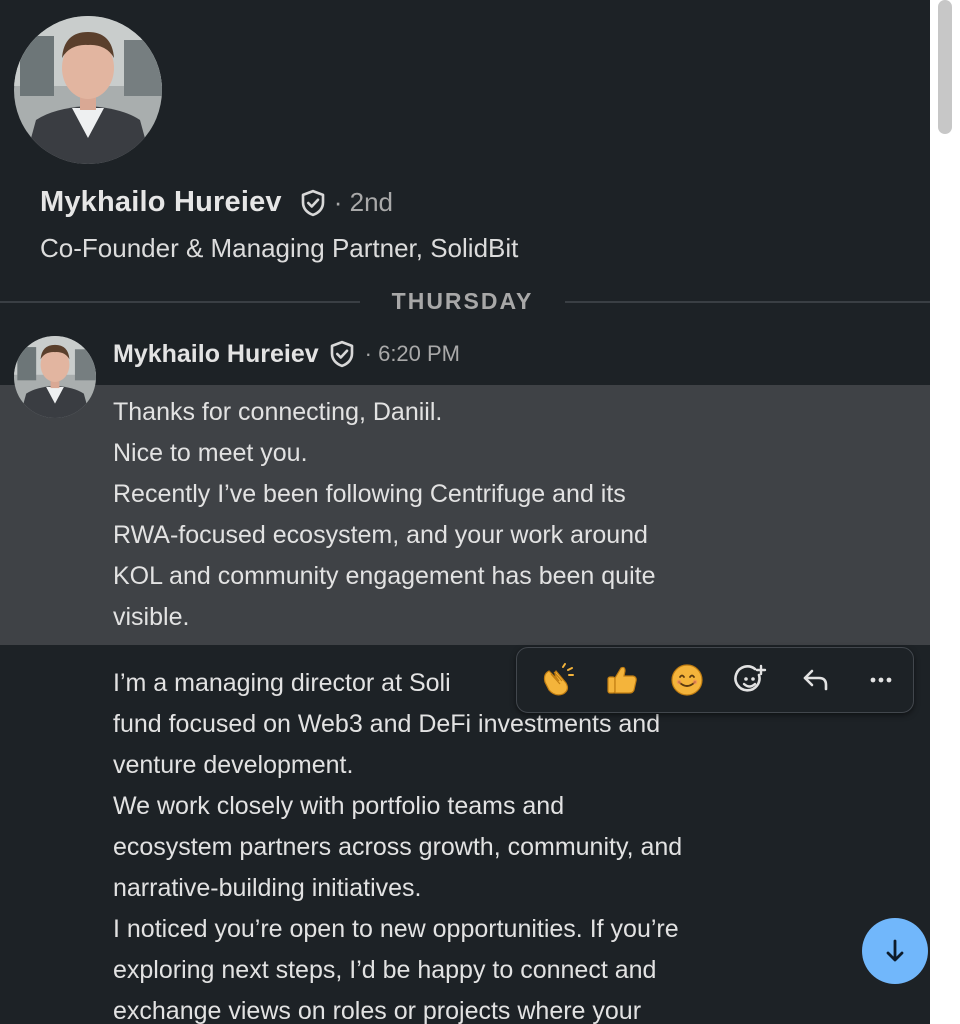  What do you see at coordinates (216, 354) in the screenshot?
I see `message-sender-name: Mykhailo Hureiev` at bounding box center [216, 354].